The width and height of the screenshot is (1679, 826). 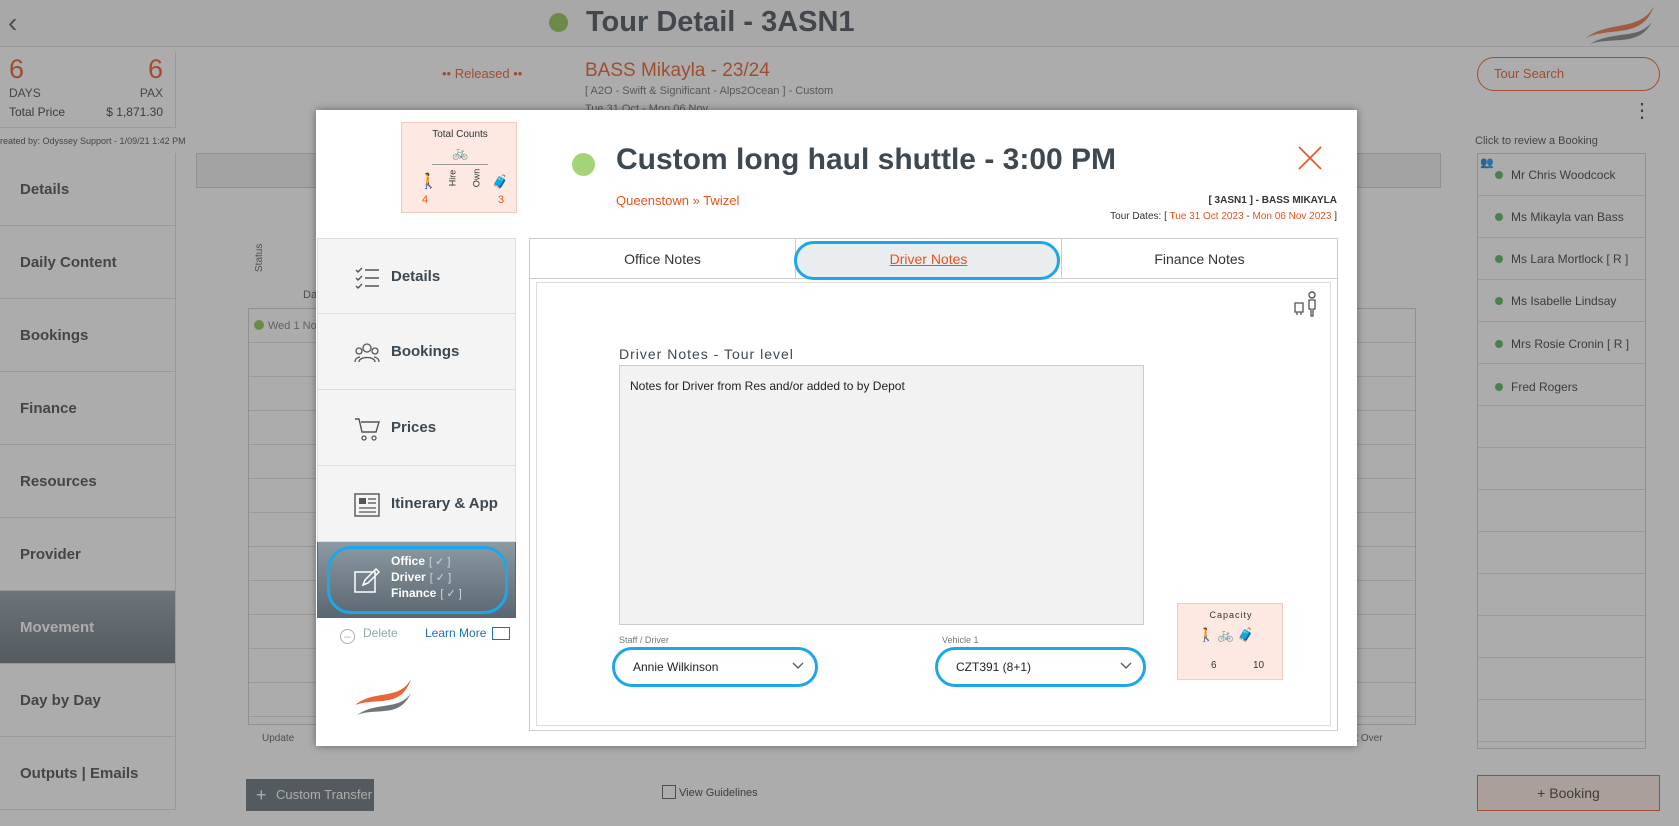 What do you see at coordinates (476, 178) in the screenshot?
I see `own-label: Own` at bounding box center [476, 178].